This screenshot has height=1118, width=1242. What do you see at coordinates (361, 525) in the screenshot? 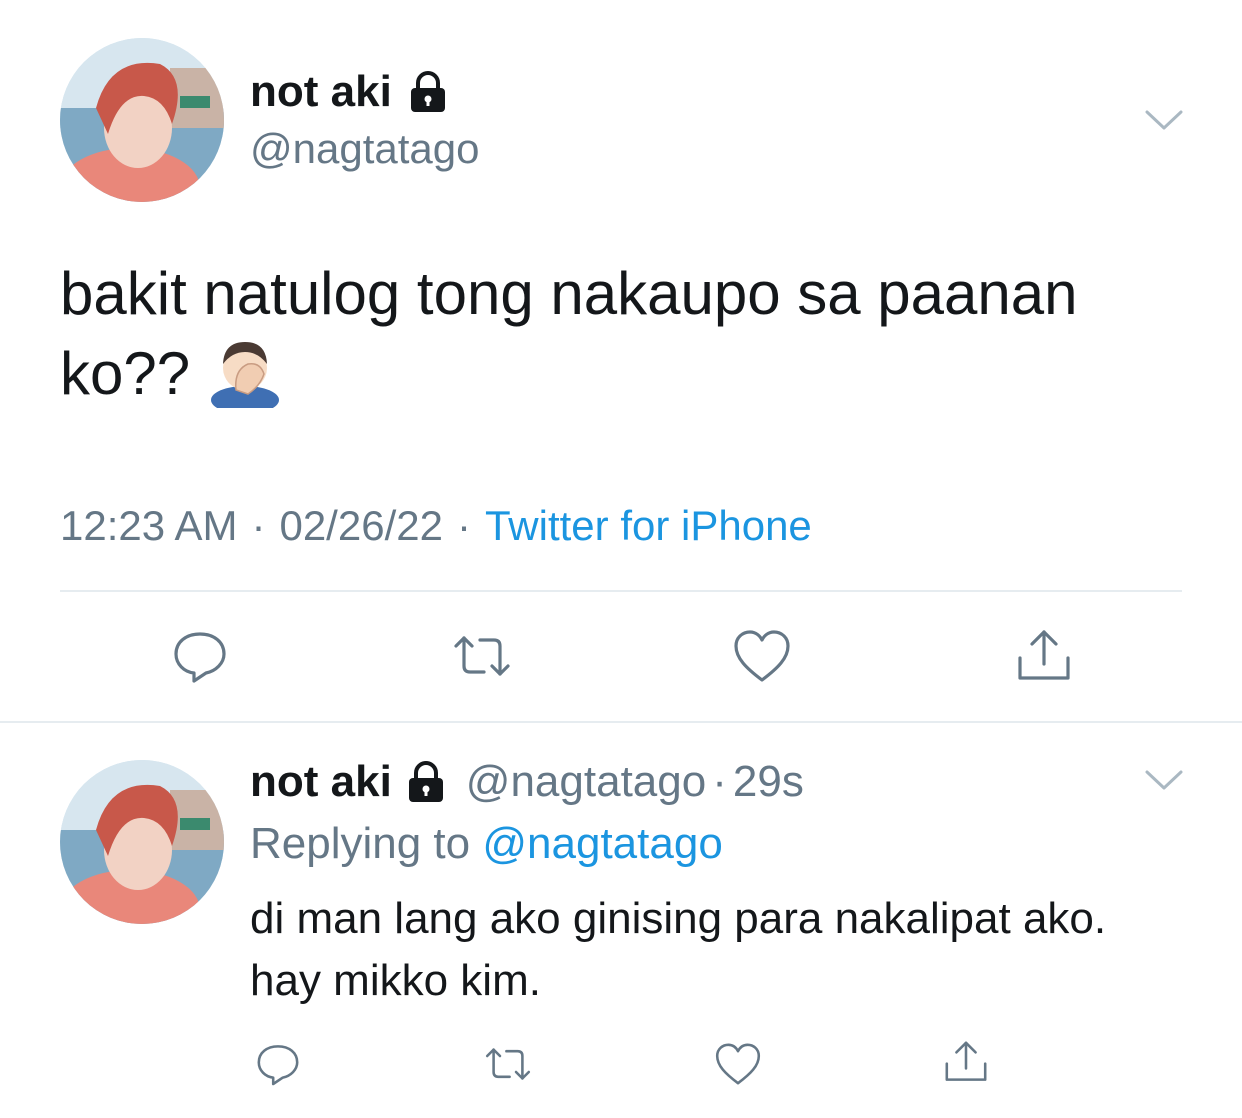
I see `tweet-date: 02/26/22` at bounding box center [361, 525].